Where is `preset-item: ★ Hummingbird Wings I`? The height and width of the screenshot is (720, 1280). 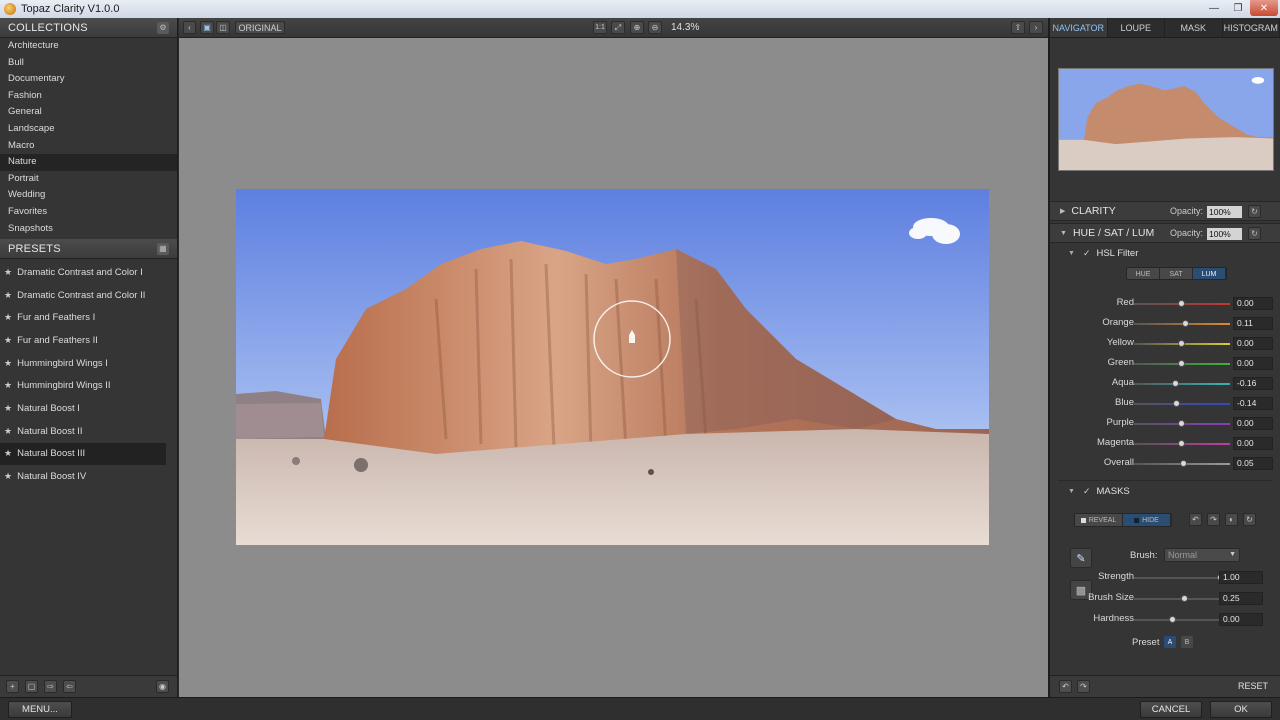 preset-item: ★ Hummingbird Wings I is located at coordinates (83, 363).